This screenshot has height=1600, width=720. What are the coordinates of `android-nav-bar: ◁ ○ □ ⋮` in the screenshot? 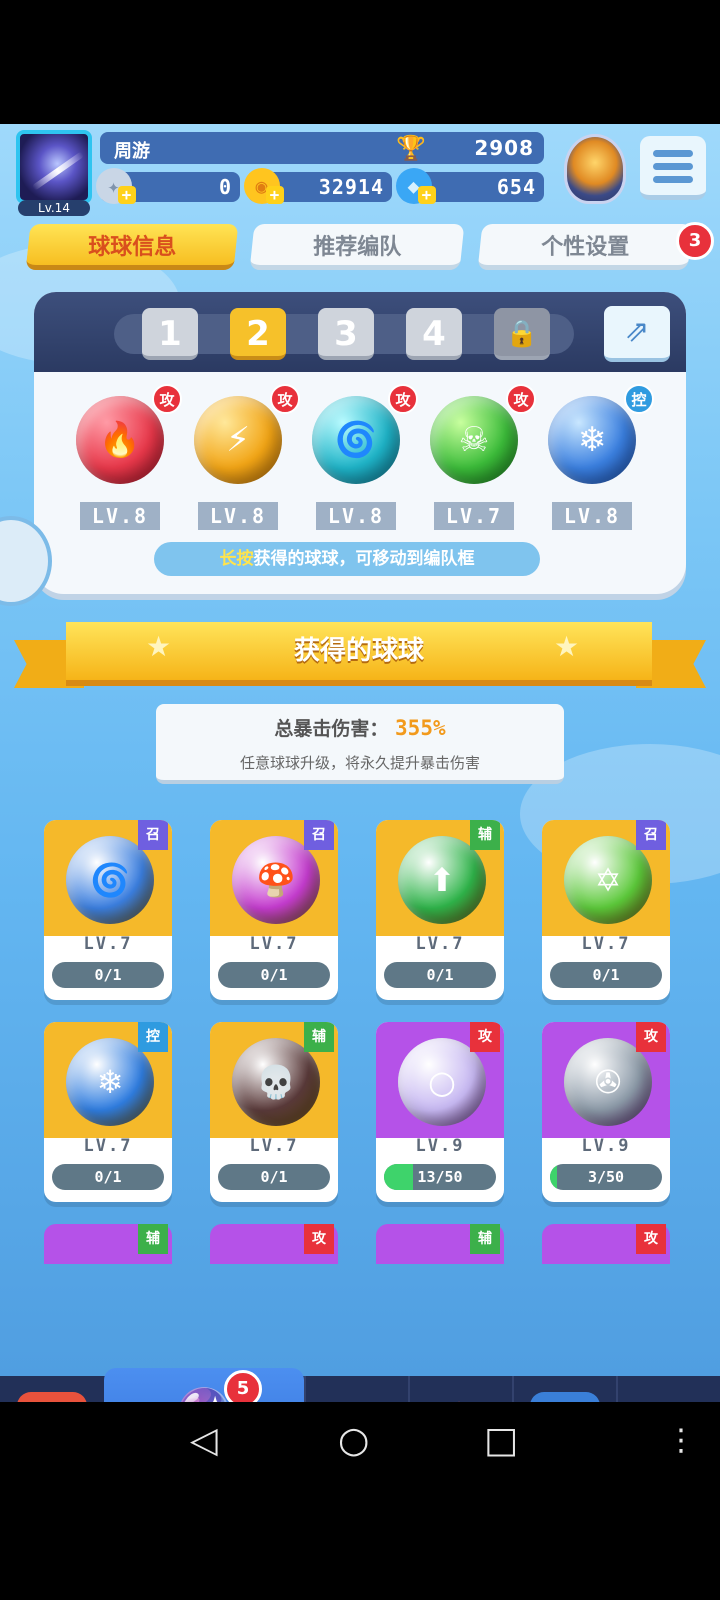 It's located at (360, 1441).